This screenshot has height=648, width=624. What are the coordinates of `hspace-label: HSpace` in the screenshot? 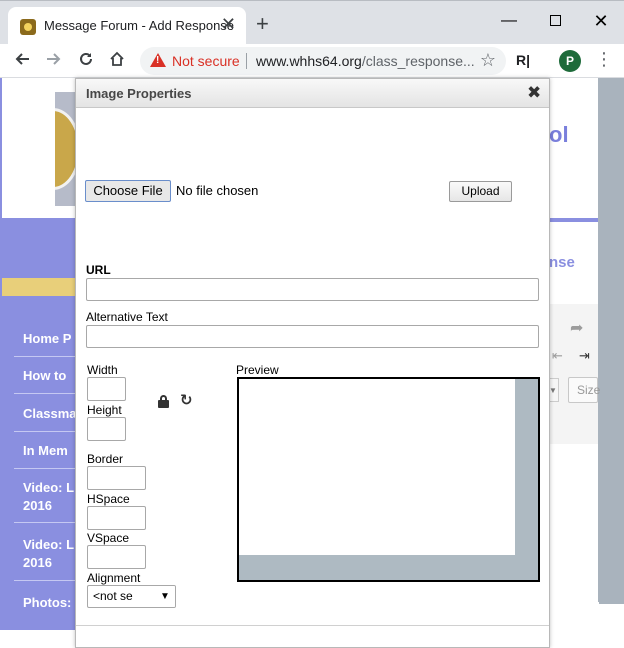 It's located at (108, 499).